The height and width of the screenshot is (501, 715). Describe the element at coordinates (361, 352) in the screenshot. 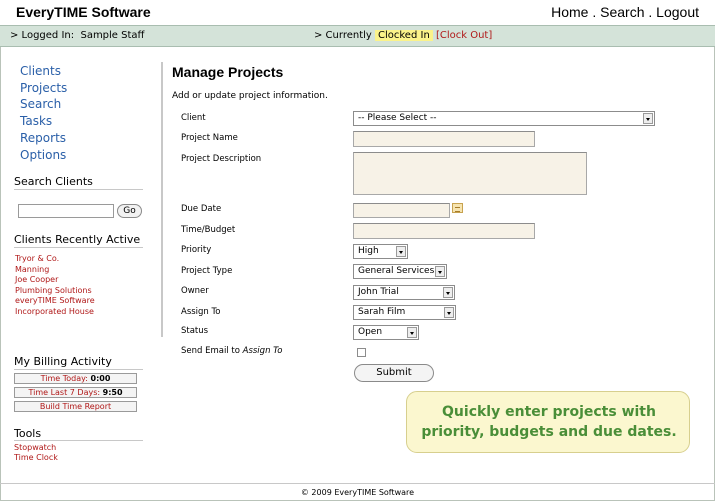

I see `send-email-checkbox` at that location.